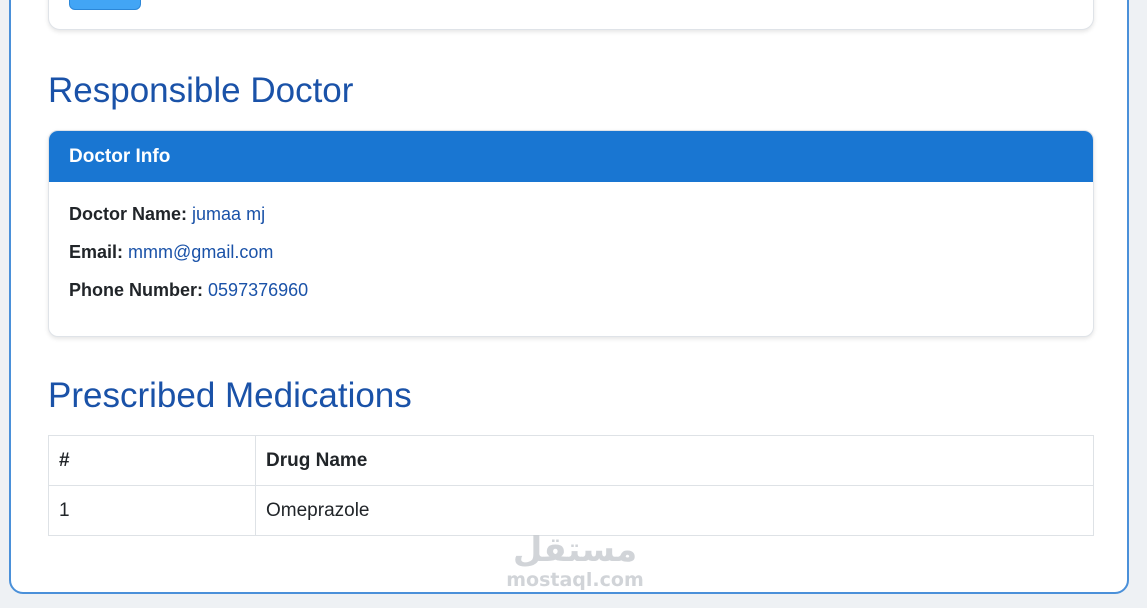 The image size is (1147, 608). I want to click on doctor-phone-value: 0597376960, so click(258, 290).